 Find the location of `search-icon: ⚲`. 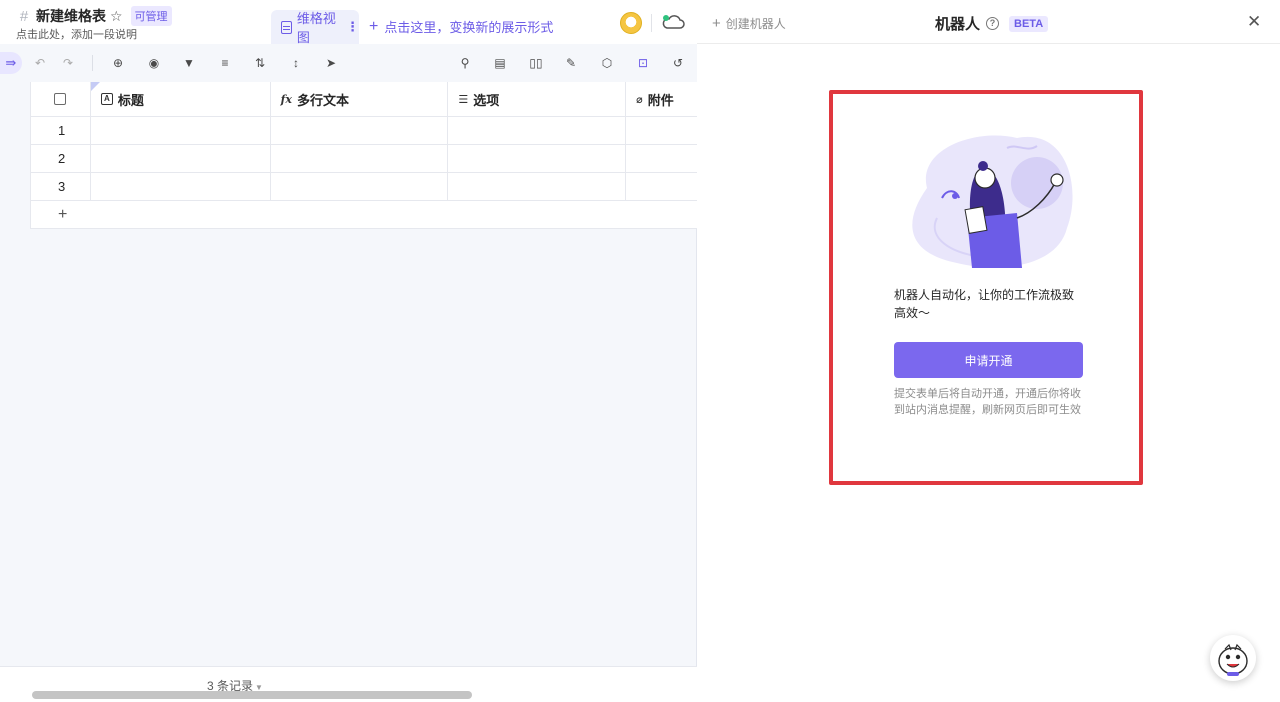

search-icon: ⚲ is located at coordinates (465, 63).